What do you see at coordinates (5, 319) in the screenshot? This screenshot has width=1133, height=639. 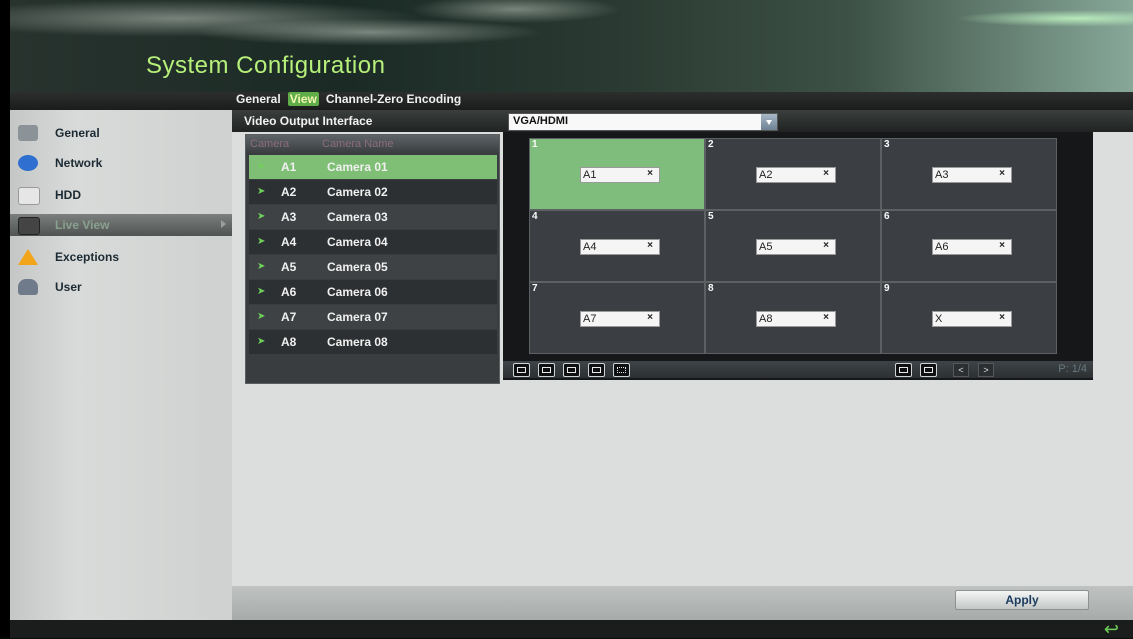 I see `left-border` at bounding box center [5, 319].